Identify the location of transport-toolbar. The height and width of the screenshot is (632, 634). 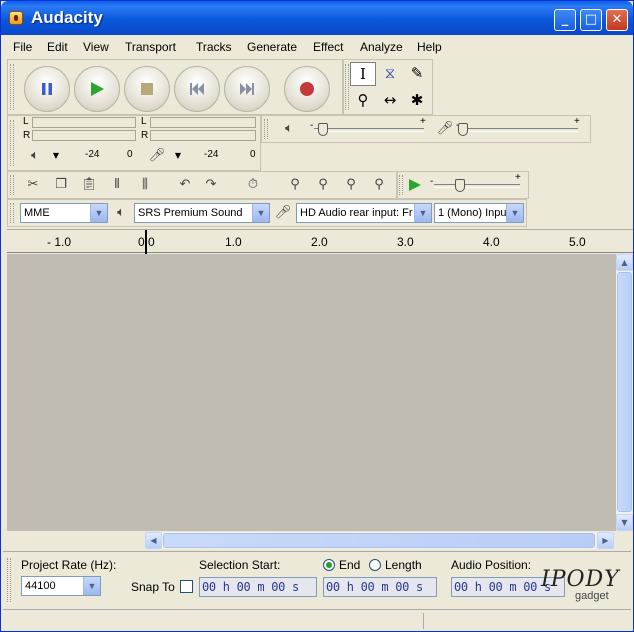
(175, 87).